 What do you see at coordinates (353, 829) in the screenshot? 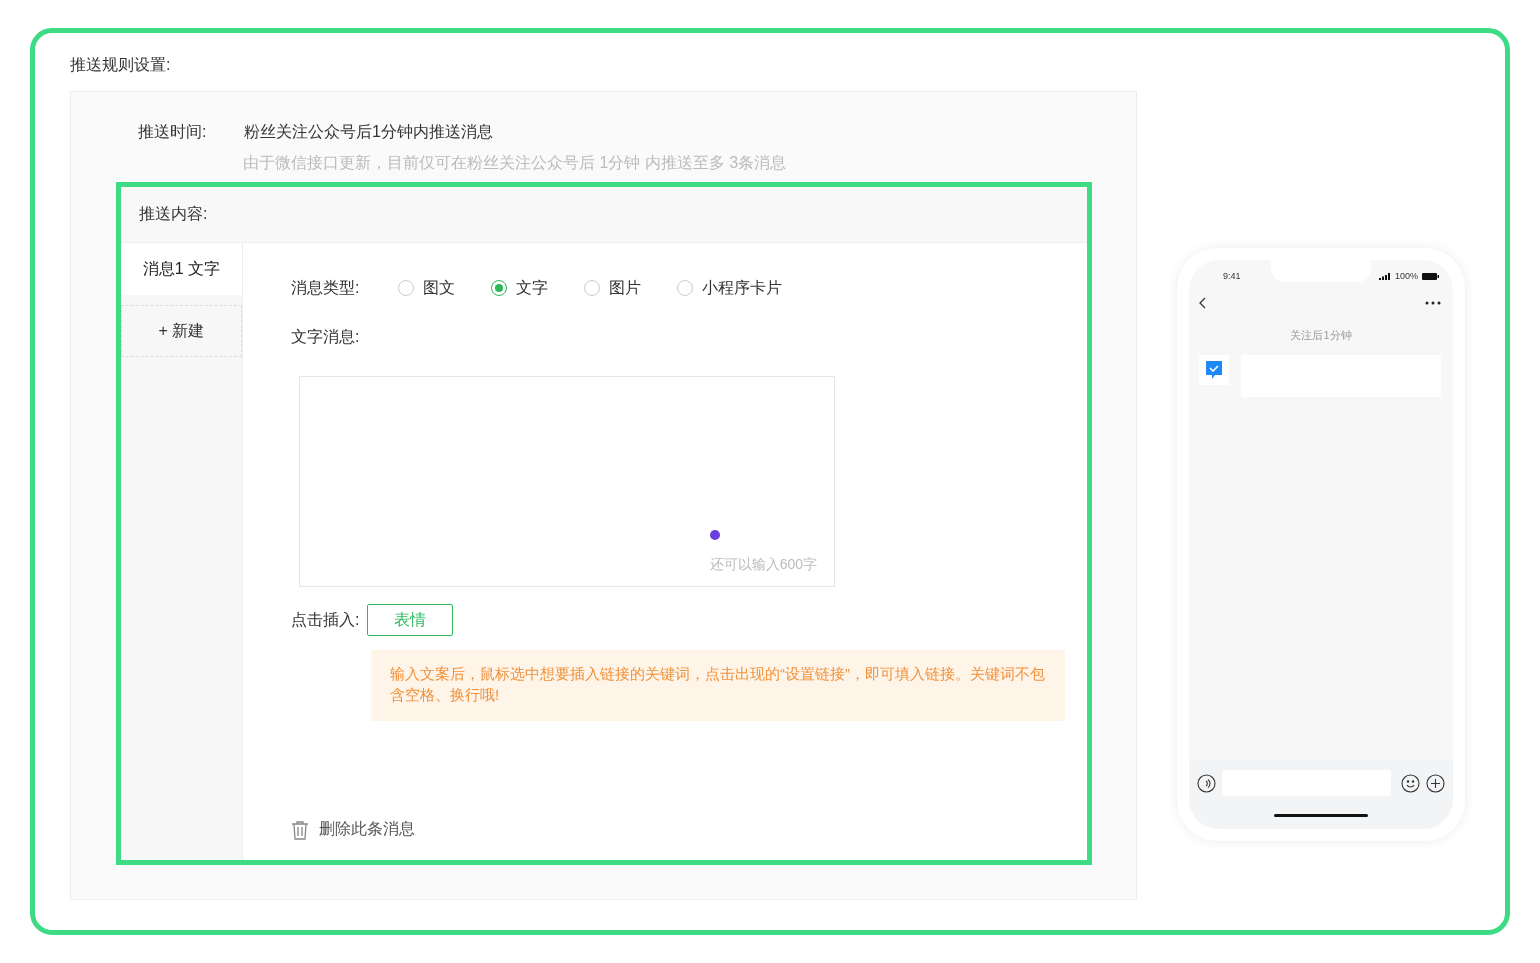
I see `delete-message-button: 删除此条消息` at bounding box center [353, 829].